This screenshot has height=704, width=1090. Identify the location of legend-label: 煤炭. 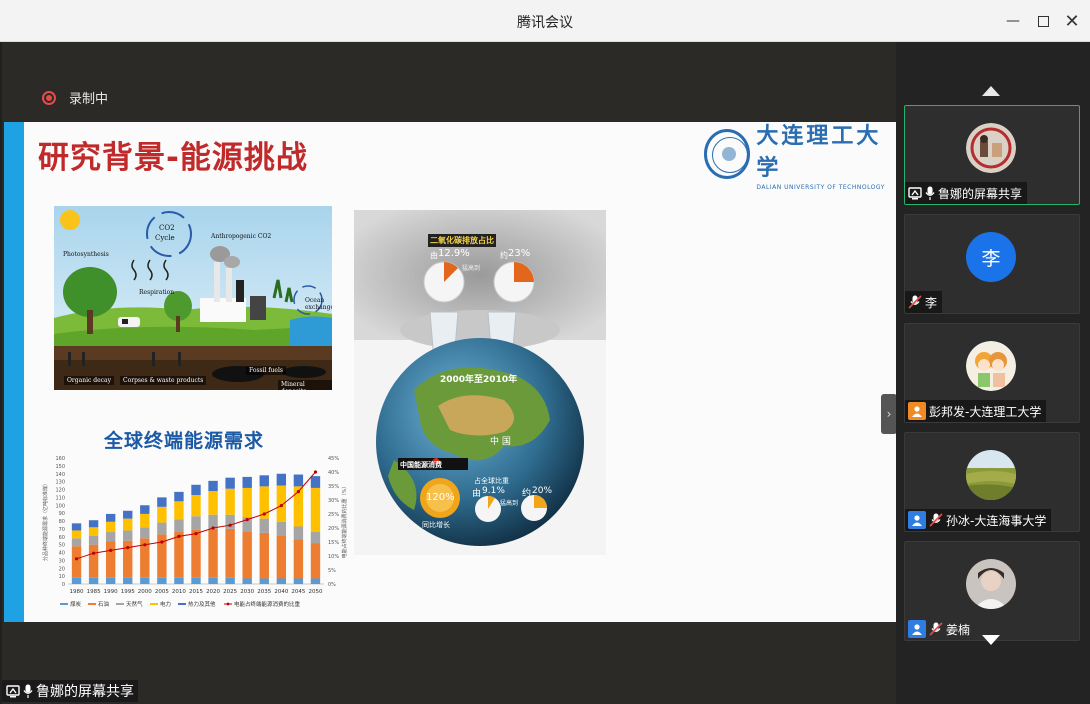
(76, 604).